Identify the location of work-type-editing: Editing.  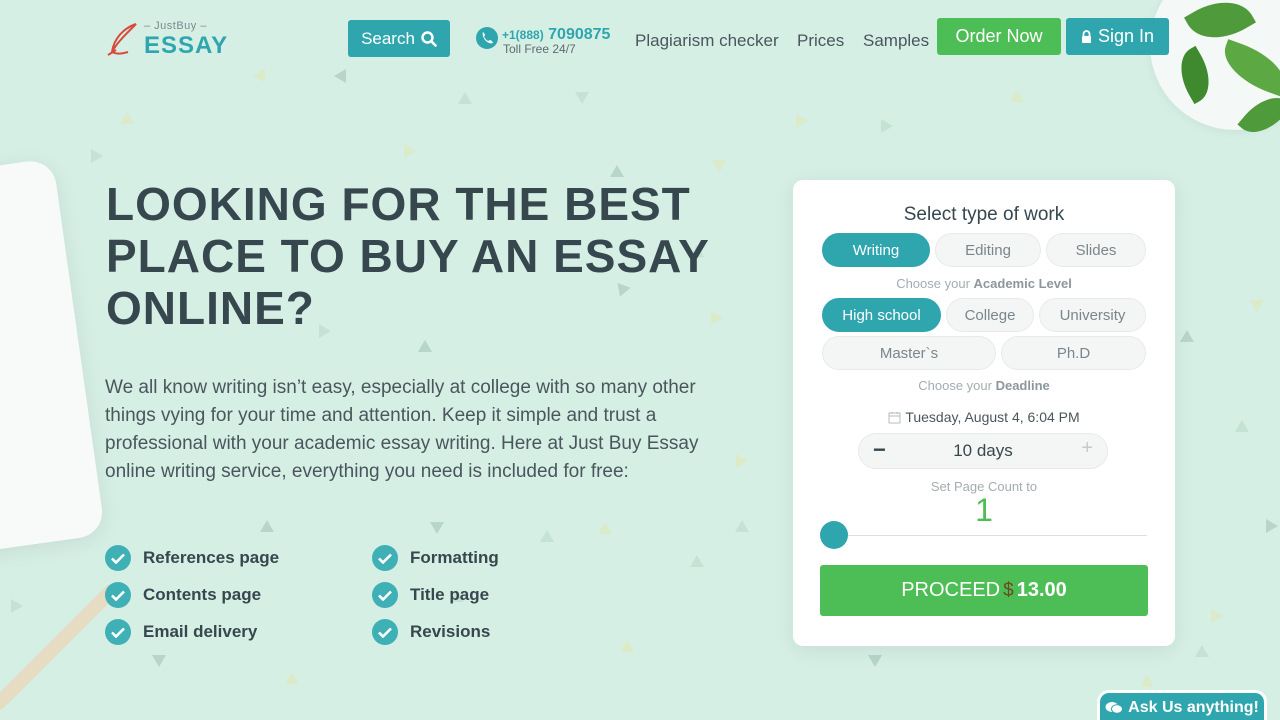
(988, 250).